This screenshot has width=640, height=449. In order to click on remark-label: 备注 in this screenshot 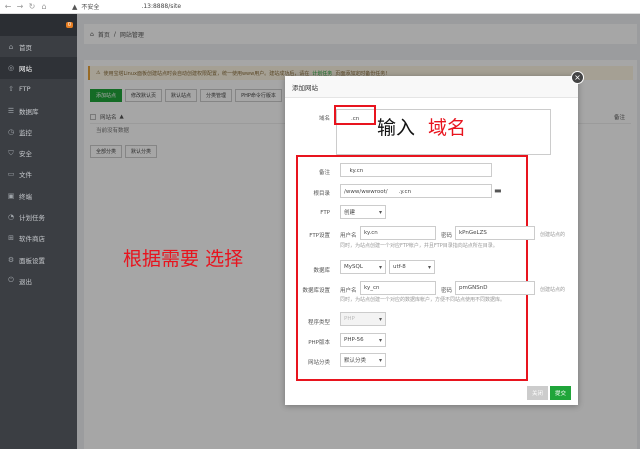, I will do `click(324, 173)`.